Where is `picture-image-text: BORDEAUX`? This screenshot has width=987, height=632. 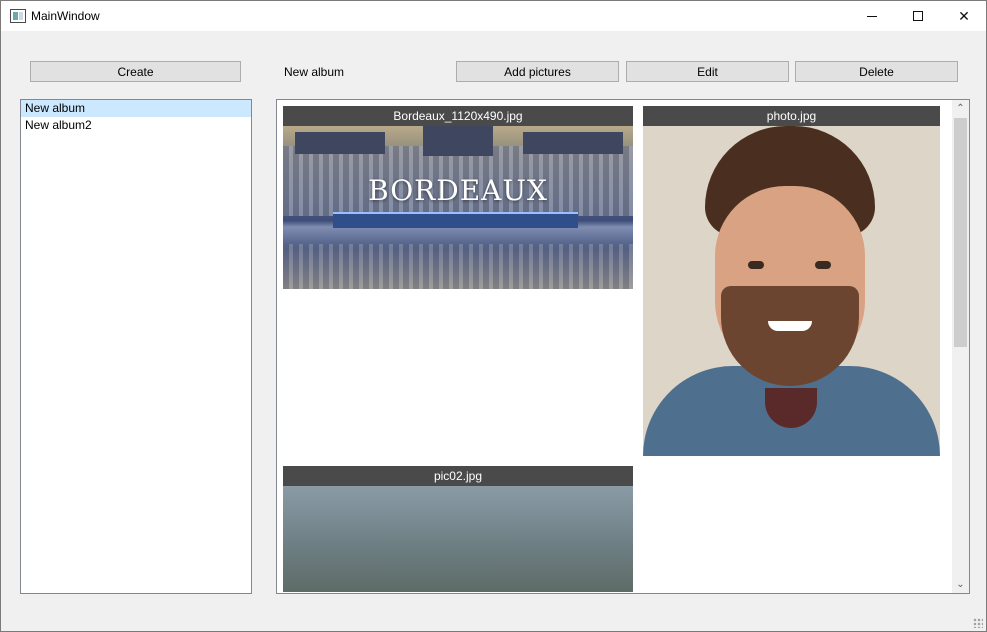 picture-image-text: BORDEAUX is located at coordinates (458, 190).